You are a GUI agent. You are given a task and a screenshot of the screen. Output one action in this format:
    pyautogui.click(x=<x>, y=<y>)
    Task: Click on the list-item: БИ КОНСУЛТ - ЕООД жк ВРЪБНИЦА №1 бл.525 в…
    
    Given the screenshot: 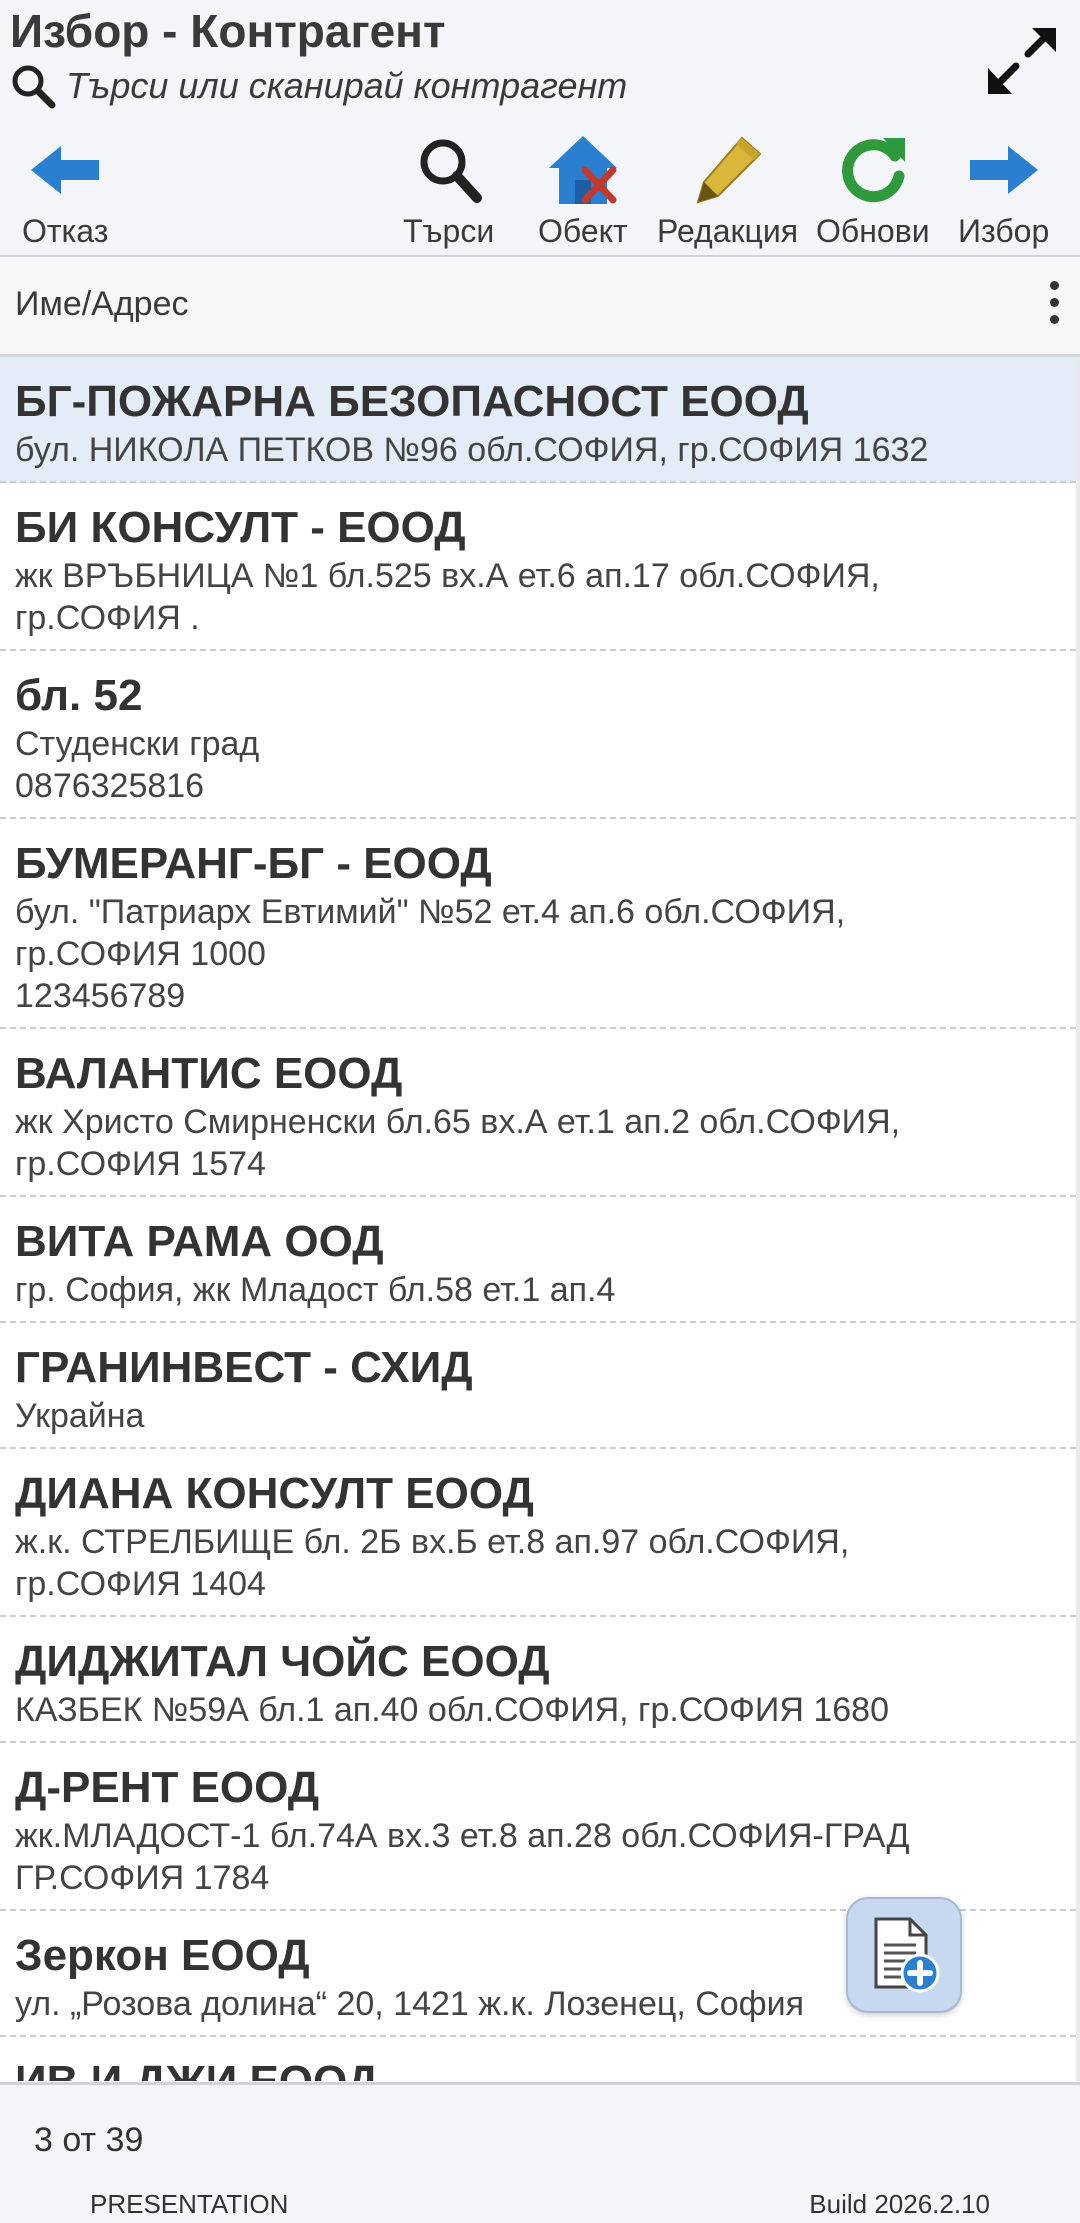 What is the action you would take?
    pyautogui.click(x=538, y=567)
    